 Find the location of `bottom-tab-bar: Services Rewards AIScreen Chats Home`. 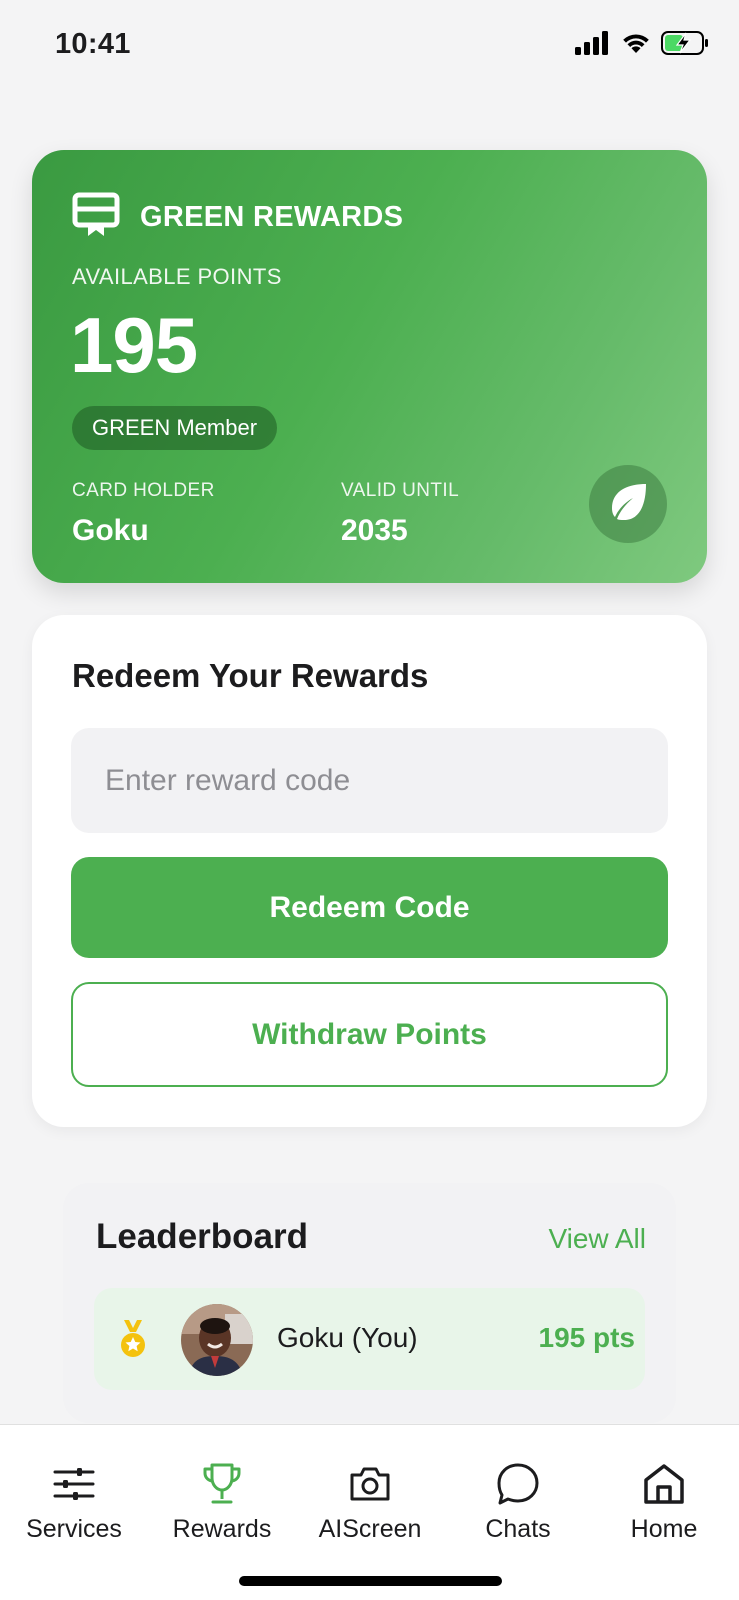

bottom-tab-bar: Services Rewards AIScreen Chats Home is located at coordinates (369, 1512).